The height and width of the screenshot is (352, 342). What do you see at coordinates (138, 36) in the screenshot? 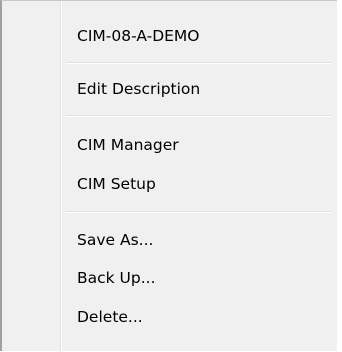
I see `menu-item-cim-name: CIM-08-A-DEMO` at bounding box center [138, 36].